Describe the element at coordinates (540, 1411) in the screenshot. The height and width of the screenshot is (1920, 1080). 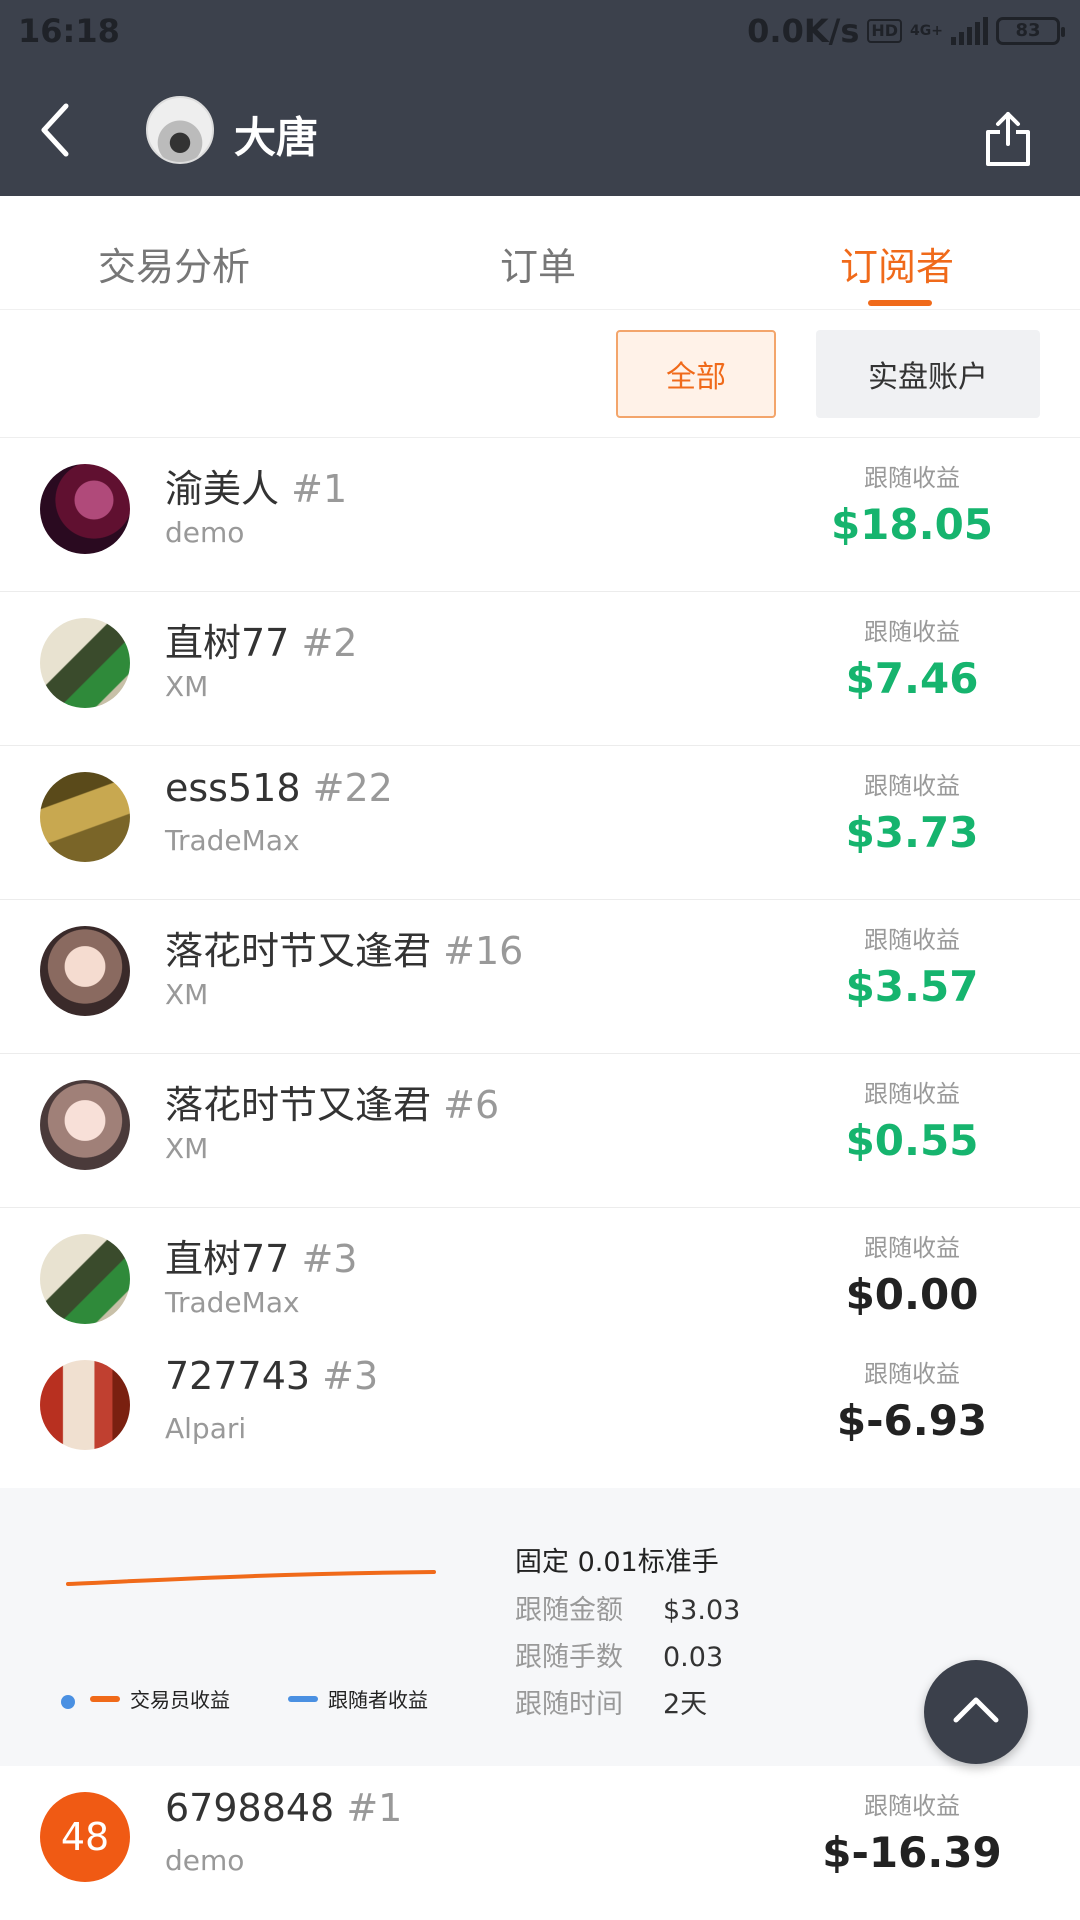
I see `subscriber-row: 727743 #3 Alpari 跟随收益 $-6.93` at that location.